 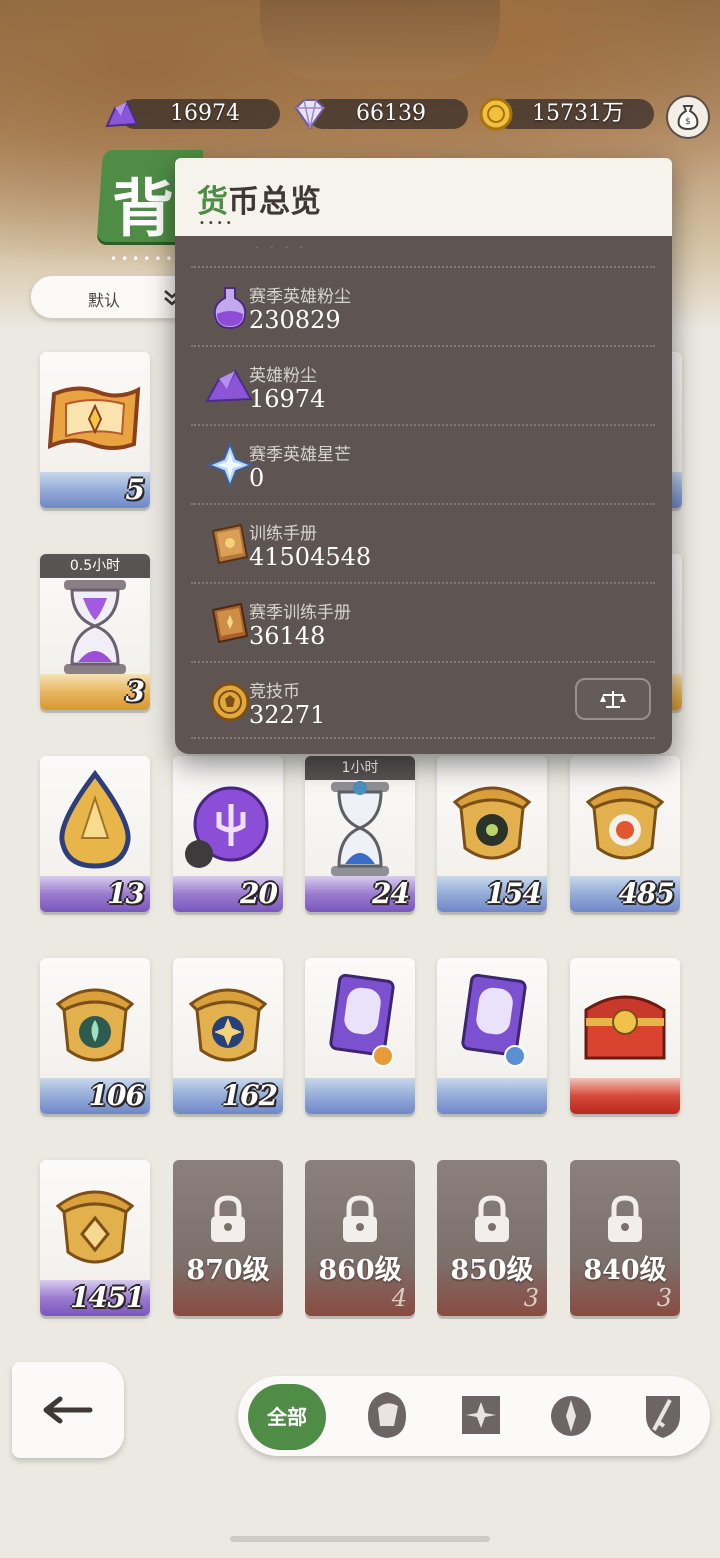 What do you see at coordinates (230, 623) in the screenshot?
I see `season-training-manual-icon` at bounding box center [230, 623].